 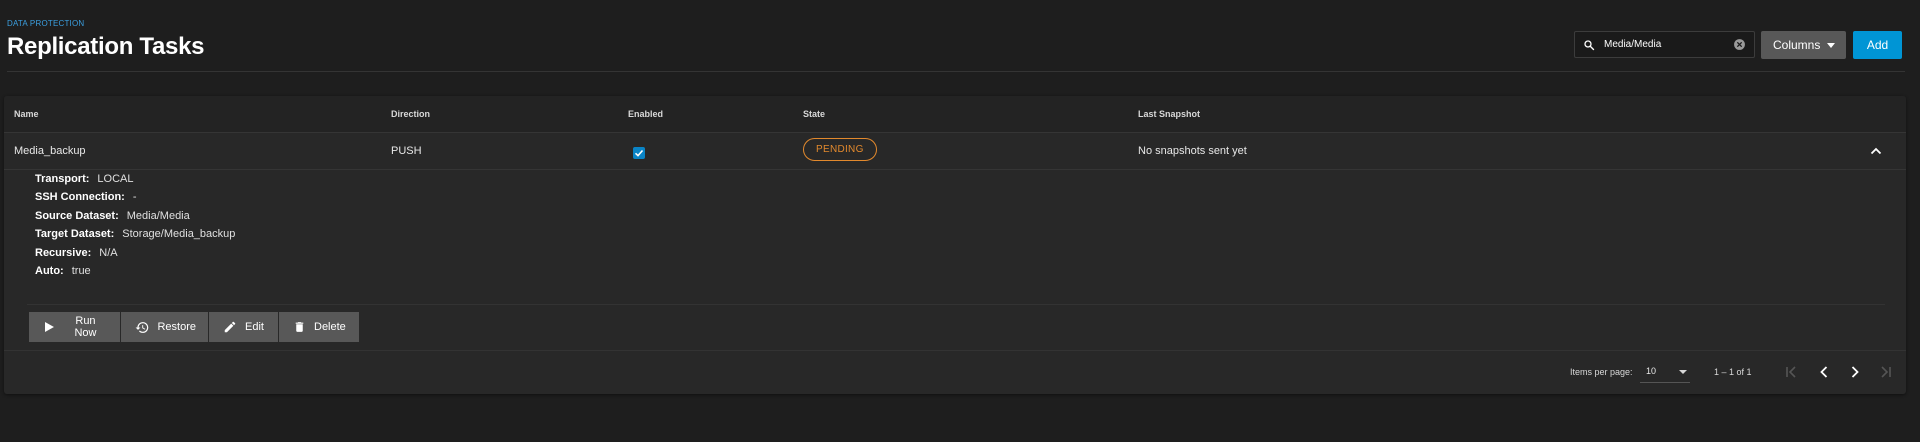 What do you see at coordinates (1601, 372) in the screenshot?
I see `items-per-page-label: Items per page:` at bounding box center [1601, 372].